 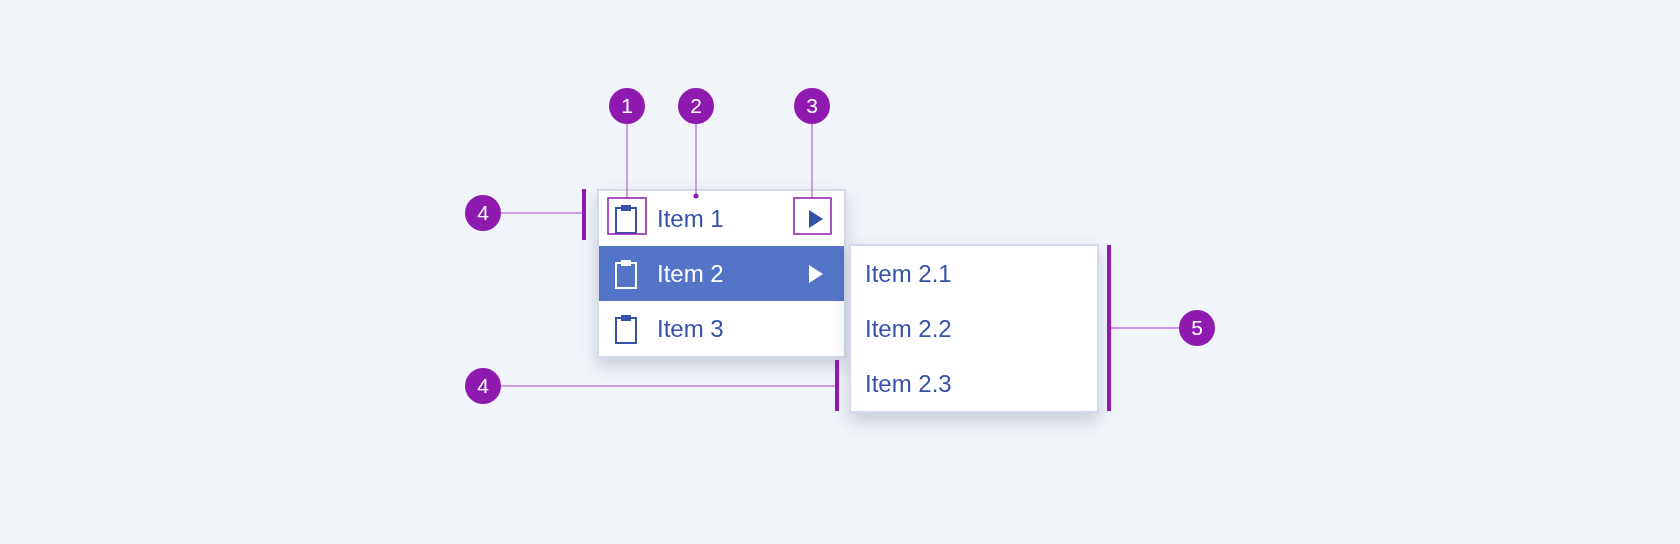 What do you see at coordinates (721, 273) in the screenshot?
I see `menu-item: Item 2` at bounding box center [721, 273].